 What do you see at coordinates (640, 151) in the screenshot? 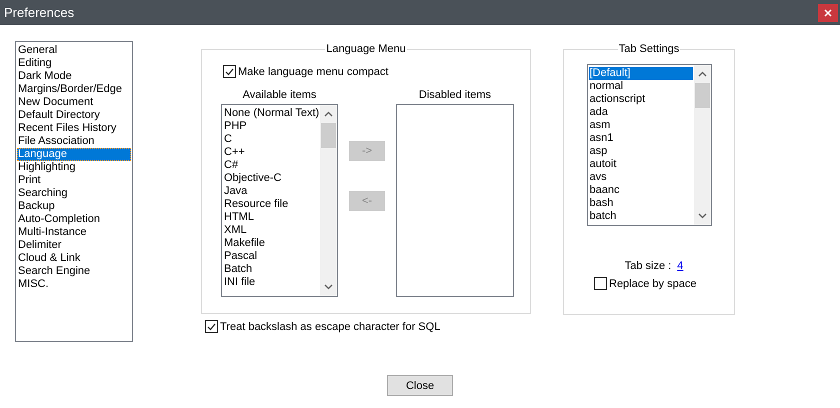
I see `list-item: asp` at bounding box center [640, 151].